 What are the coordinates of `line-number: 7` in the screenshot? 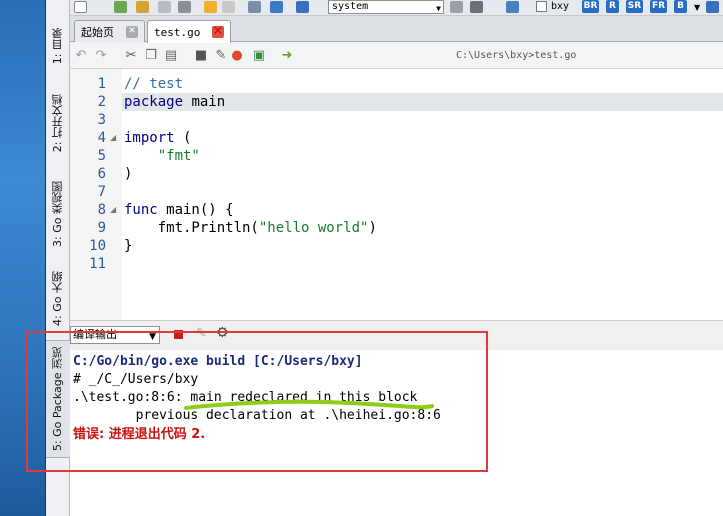 It's located at (101, 192).